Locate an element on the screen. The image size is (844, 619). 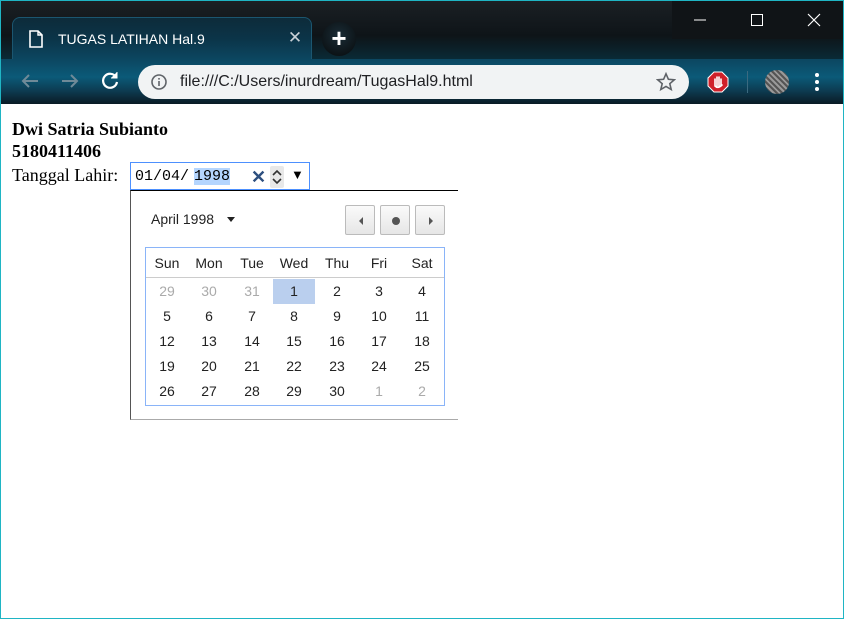
day-cell: 28 is located at coordinates (252, 391).